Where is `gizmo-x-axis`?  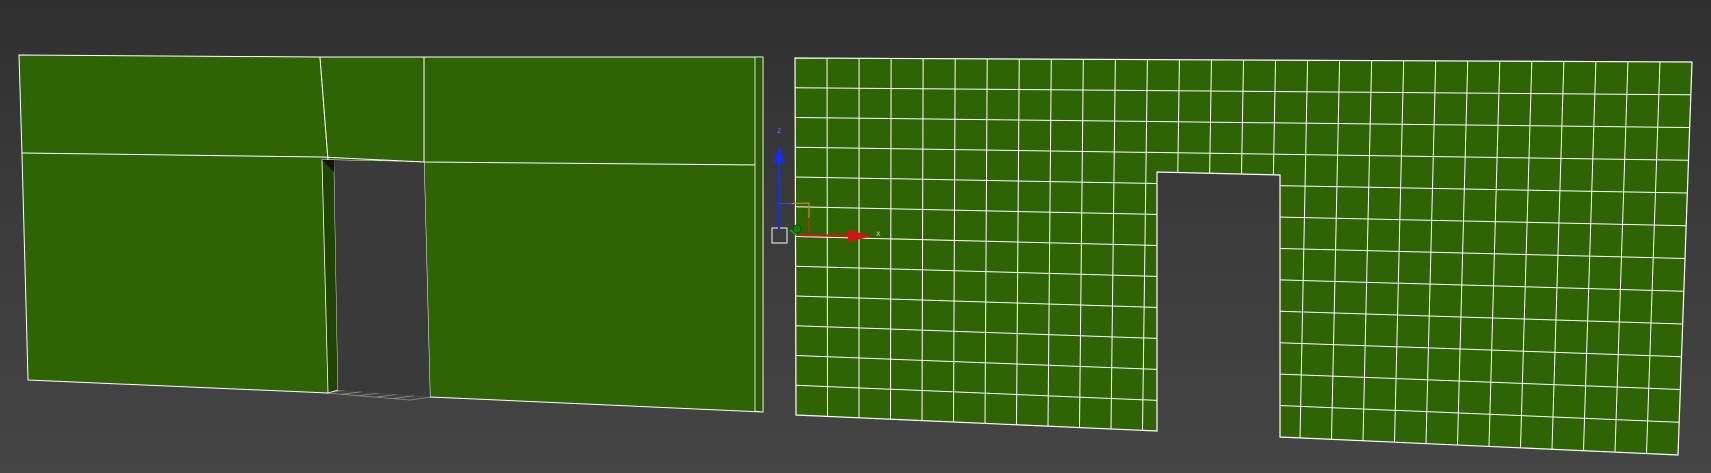
gizmo-x-axis is located at coordinates (826, 235).